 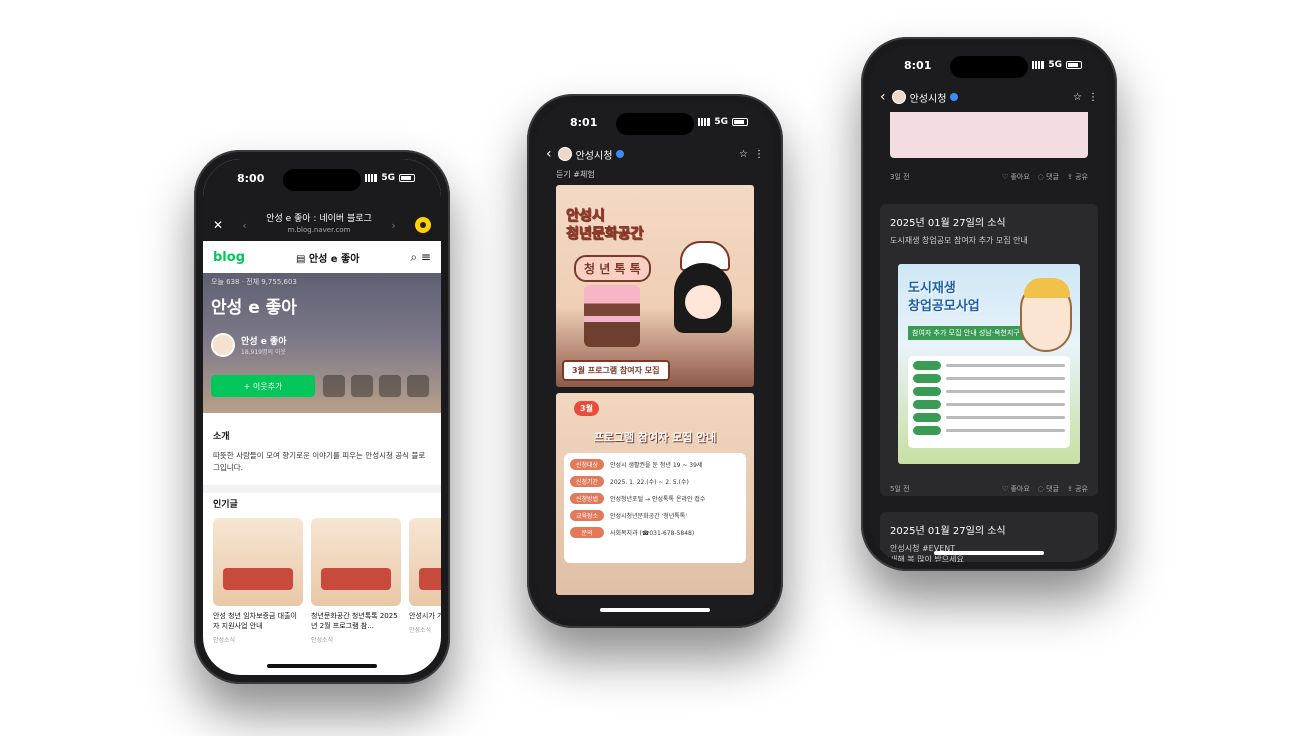 I want to click on post-actions: ♡ 좋아요 ◌ 댓글 ⇪ 공유, so click(x=1045, y=489).